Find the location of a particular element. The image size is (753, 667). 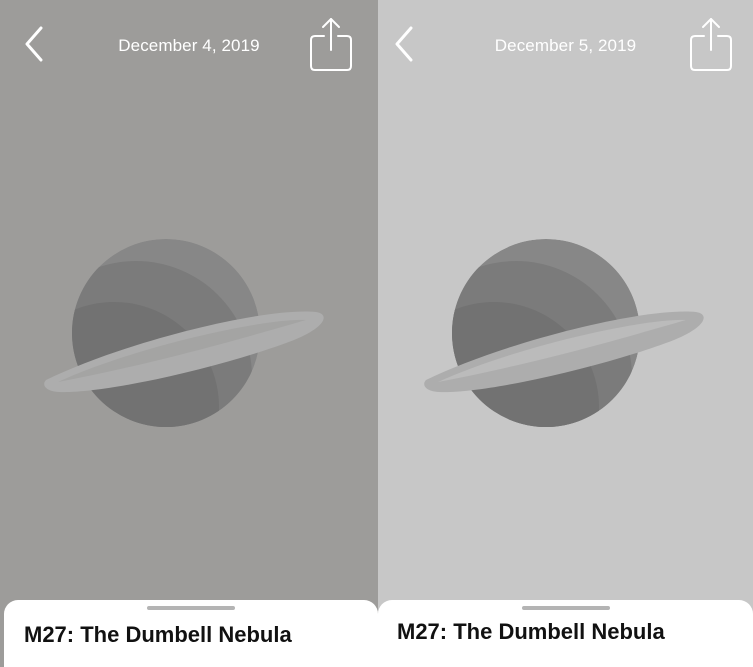

navigation-bar: December 4, 2019 is located at coordinates (189, 45).